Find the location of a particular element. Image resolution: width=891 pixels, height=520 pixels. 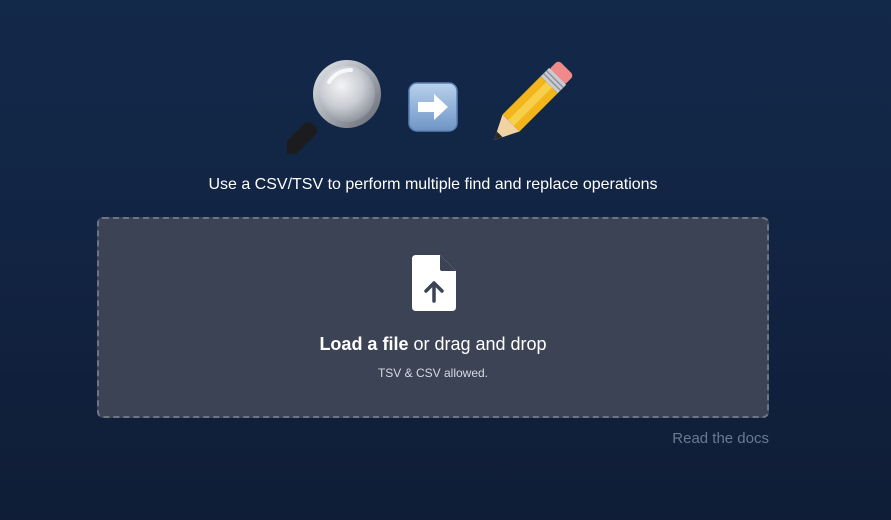

load-file-link: Load a file is located at coordinates (363, 344).